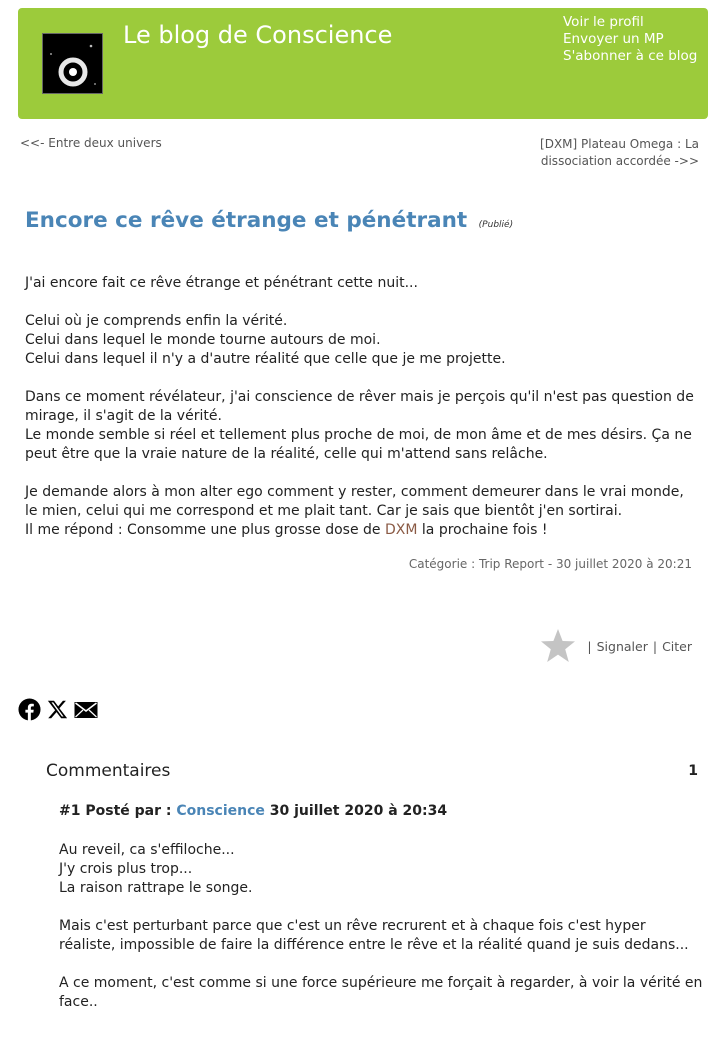 This screenshot has height=1037, width=719. I want to click on facebook-icon, so click(29, 711).